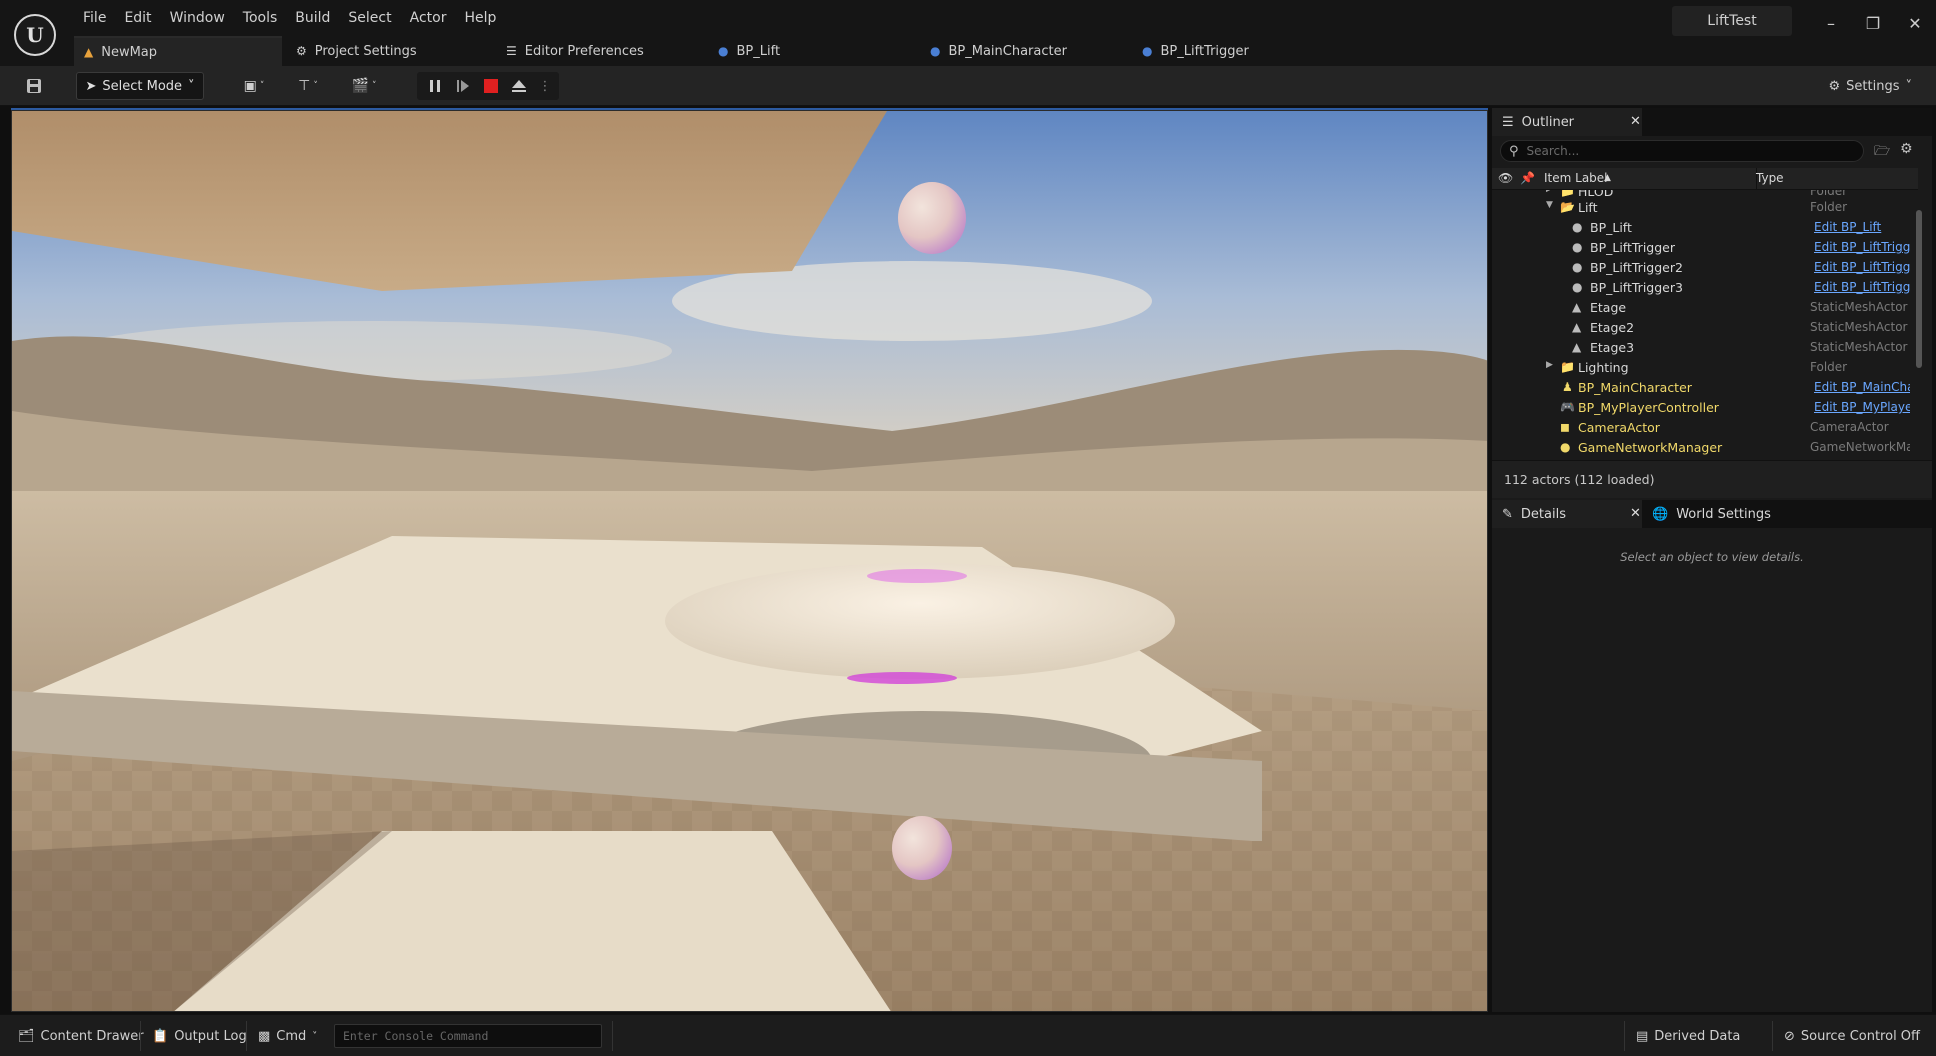  Describe the element at coordinates (1543, 514) in the screenshot. I see `details-label: Details` at that location.